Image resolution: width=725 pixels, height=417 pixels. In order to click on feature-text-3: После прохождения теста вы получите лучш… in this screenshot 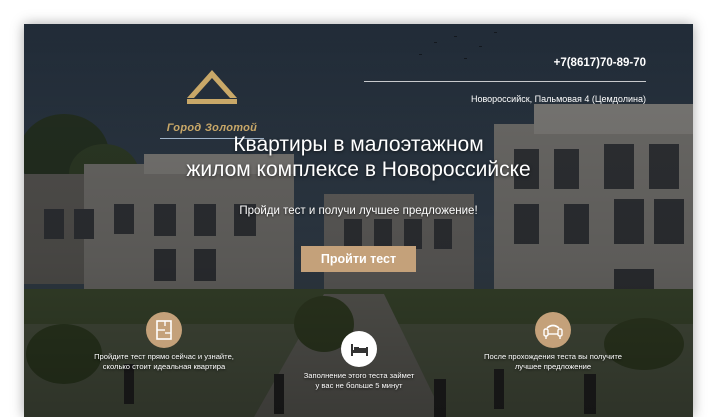, I will do `click(553, 362)`.